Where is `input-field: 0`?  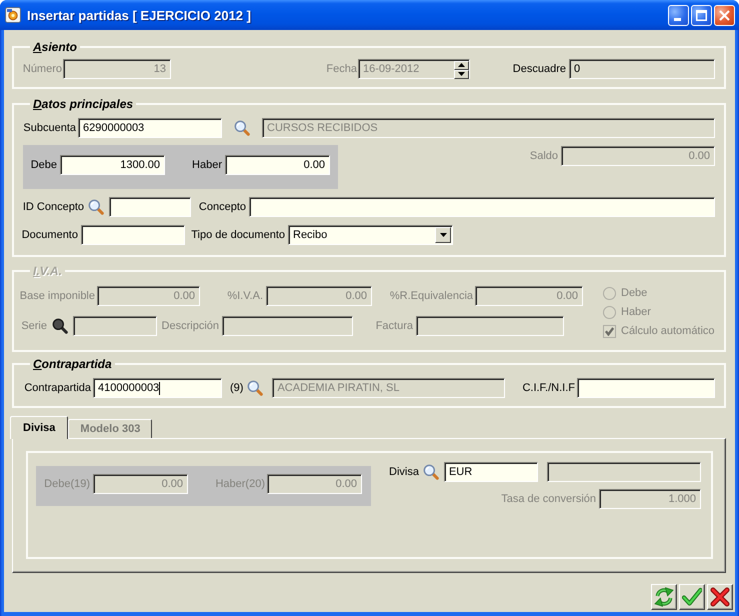 input-field: 0 is located at coordinates (642, 69).